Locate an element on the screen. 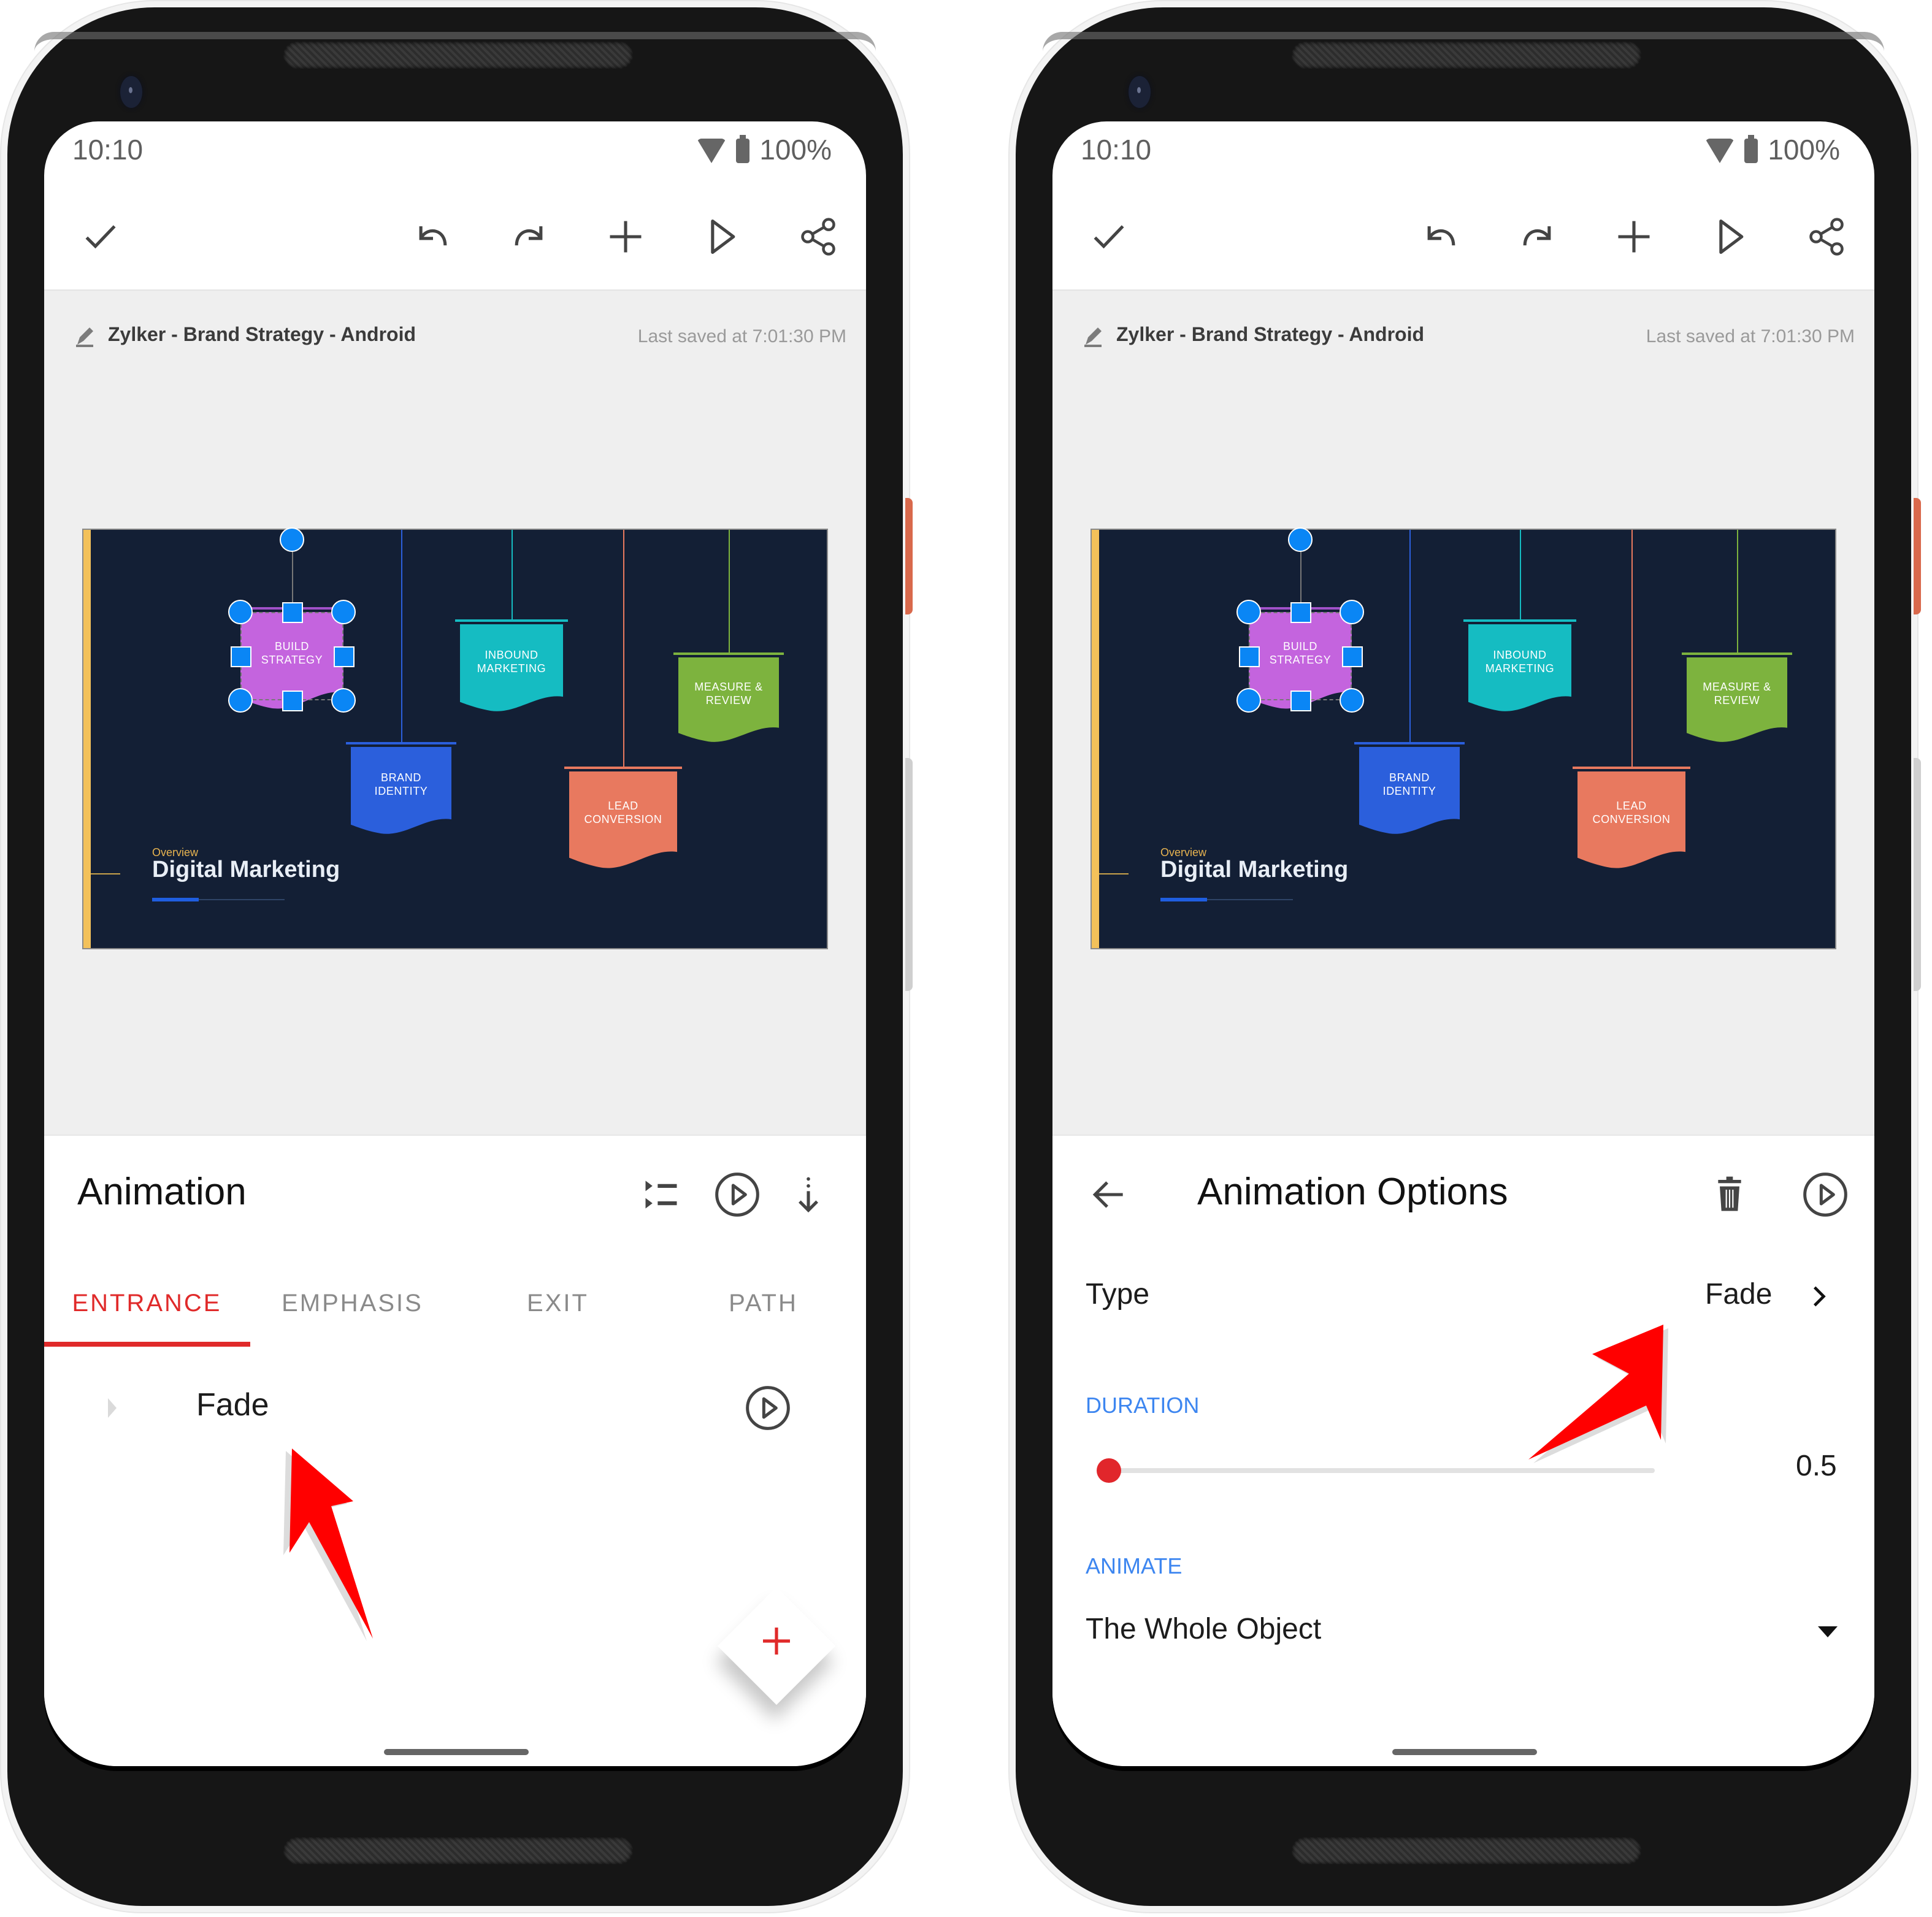 The height and width of the screenshot is (1917, 1932). banner-label: MEASURE & REVIEW is located at coordinates (1737, 693).